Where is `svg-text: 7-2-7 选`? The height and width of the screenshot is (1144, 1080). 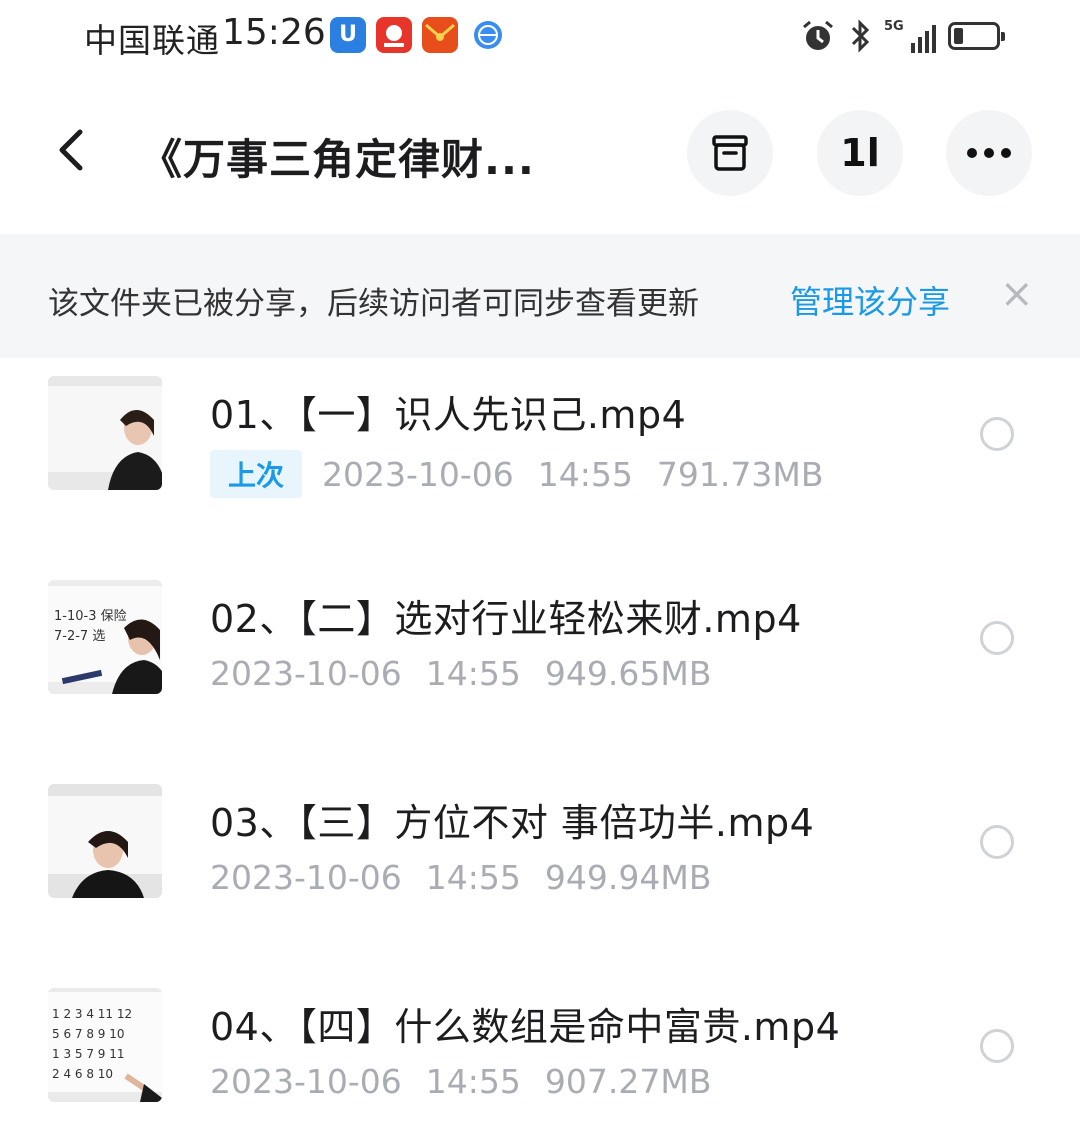
svg-text: 7-2-7 选 is located at coordinates (79, 636).